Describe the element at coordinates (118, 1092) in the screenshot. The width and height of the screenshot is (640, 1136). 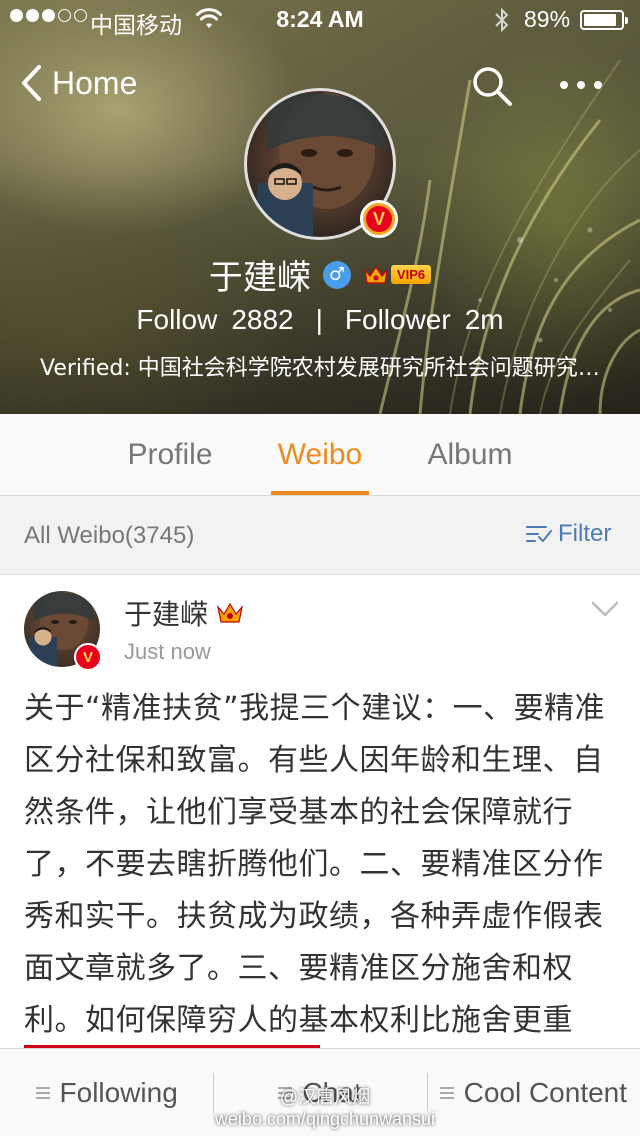
I see `following-button-label: Following` at that location.